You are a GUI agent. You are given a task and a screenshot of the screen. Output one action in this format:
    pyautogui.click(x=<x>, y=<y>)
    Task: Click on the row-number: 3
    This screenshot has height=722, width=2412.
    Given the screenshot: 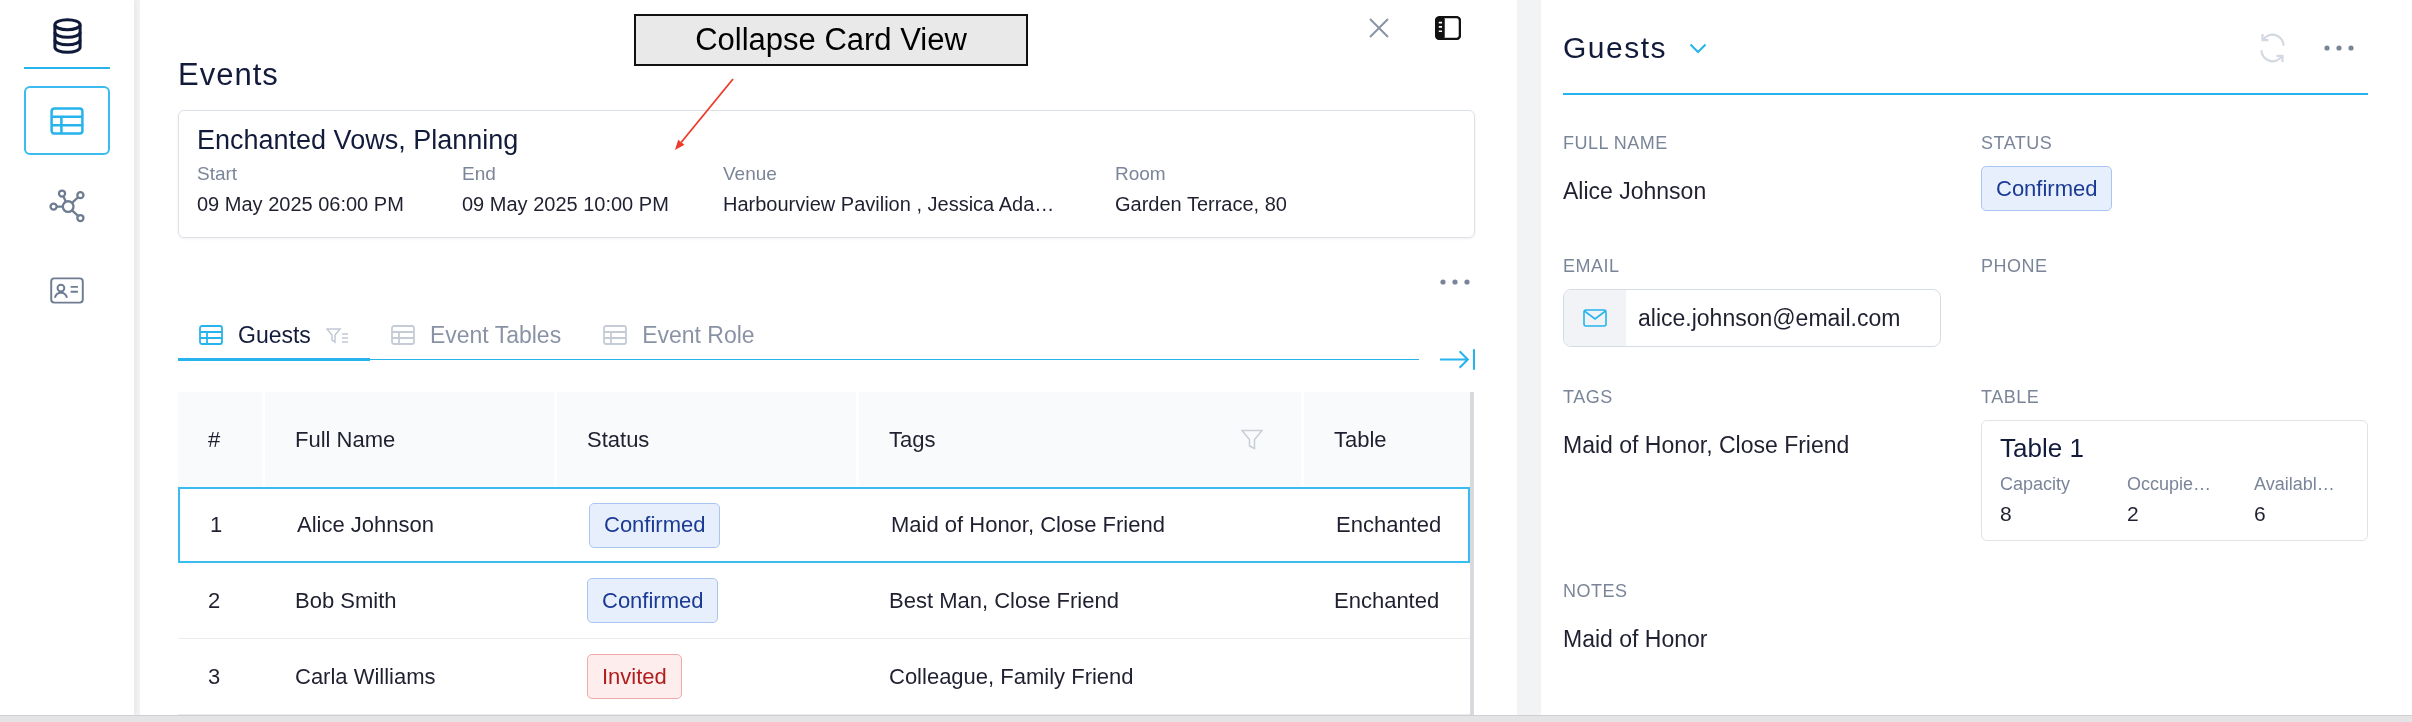 What is the action you would take?
    pyautogui.click(x=214, y=676)
    